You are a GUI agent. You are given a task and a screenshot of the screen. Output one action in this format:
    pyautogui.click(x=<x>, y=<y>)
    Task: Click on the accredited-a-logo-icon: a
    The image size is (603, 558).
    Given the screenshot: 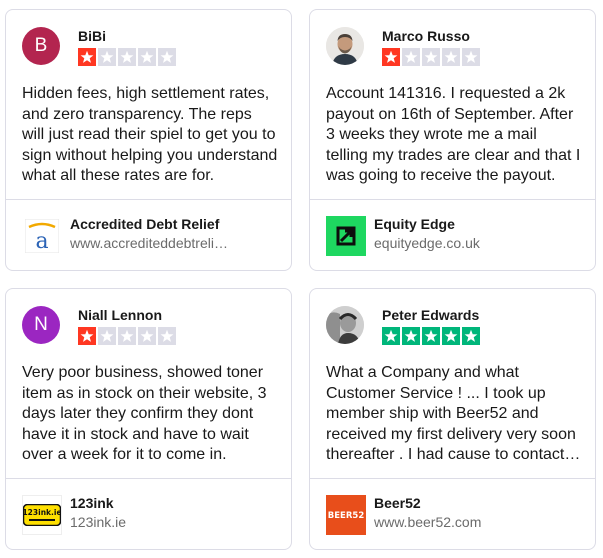 What is the action you would take?
    pyautogui.click(x=42, y=236)
    